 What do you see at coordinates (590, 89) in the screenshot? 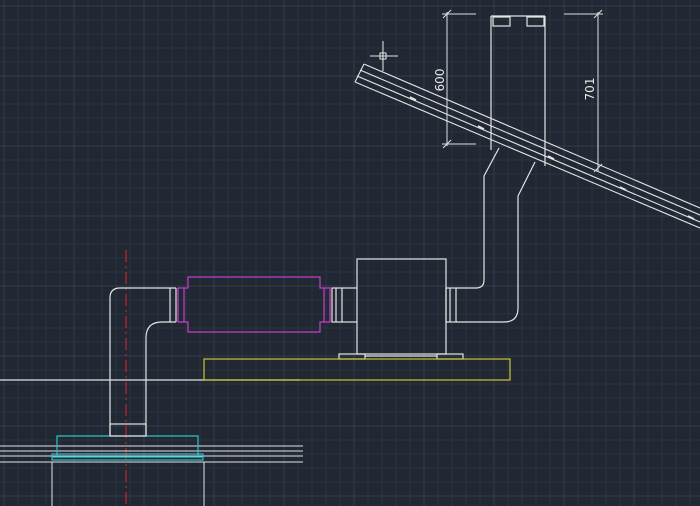
I see `dimension-701-label: 701` at bounding box center [590, 89].